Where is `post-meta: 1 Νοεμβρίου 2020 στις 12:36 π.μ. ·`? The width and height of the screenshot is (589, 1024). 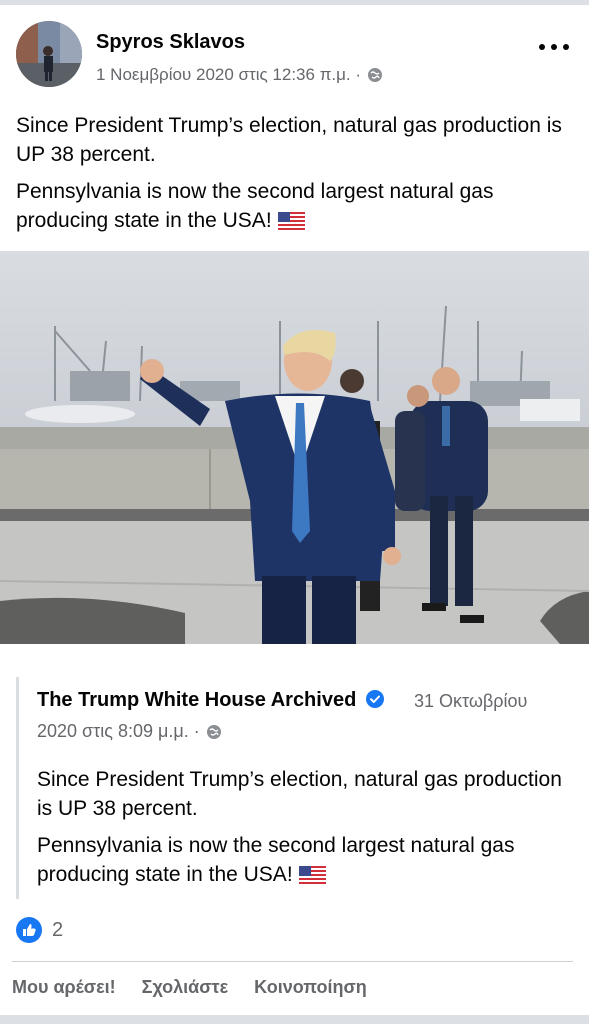
post-meta: 1 Νοεμβρίου 2020 στις 12:36 π.μ. · is located at coordinates (239, 75).